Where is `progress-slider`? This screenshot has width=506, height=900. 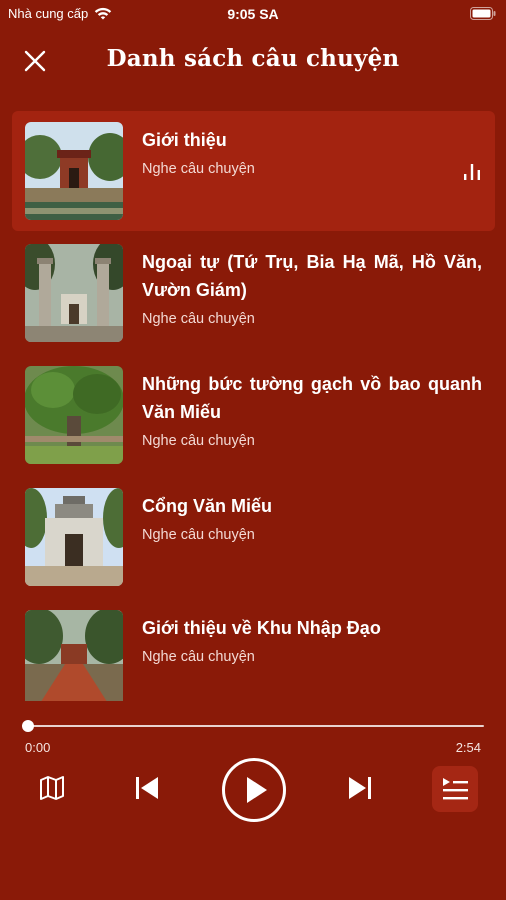
progress-slider is located at coordinates (253, 726).